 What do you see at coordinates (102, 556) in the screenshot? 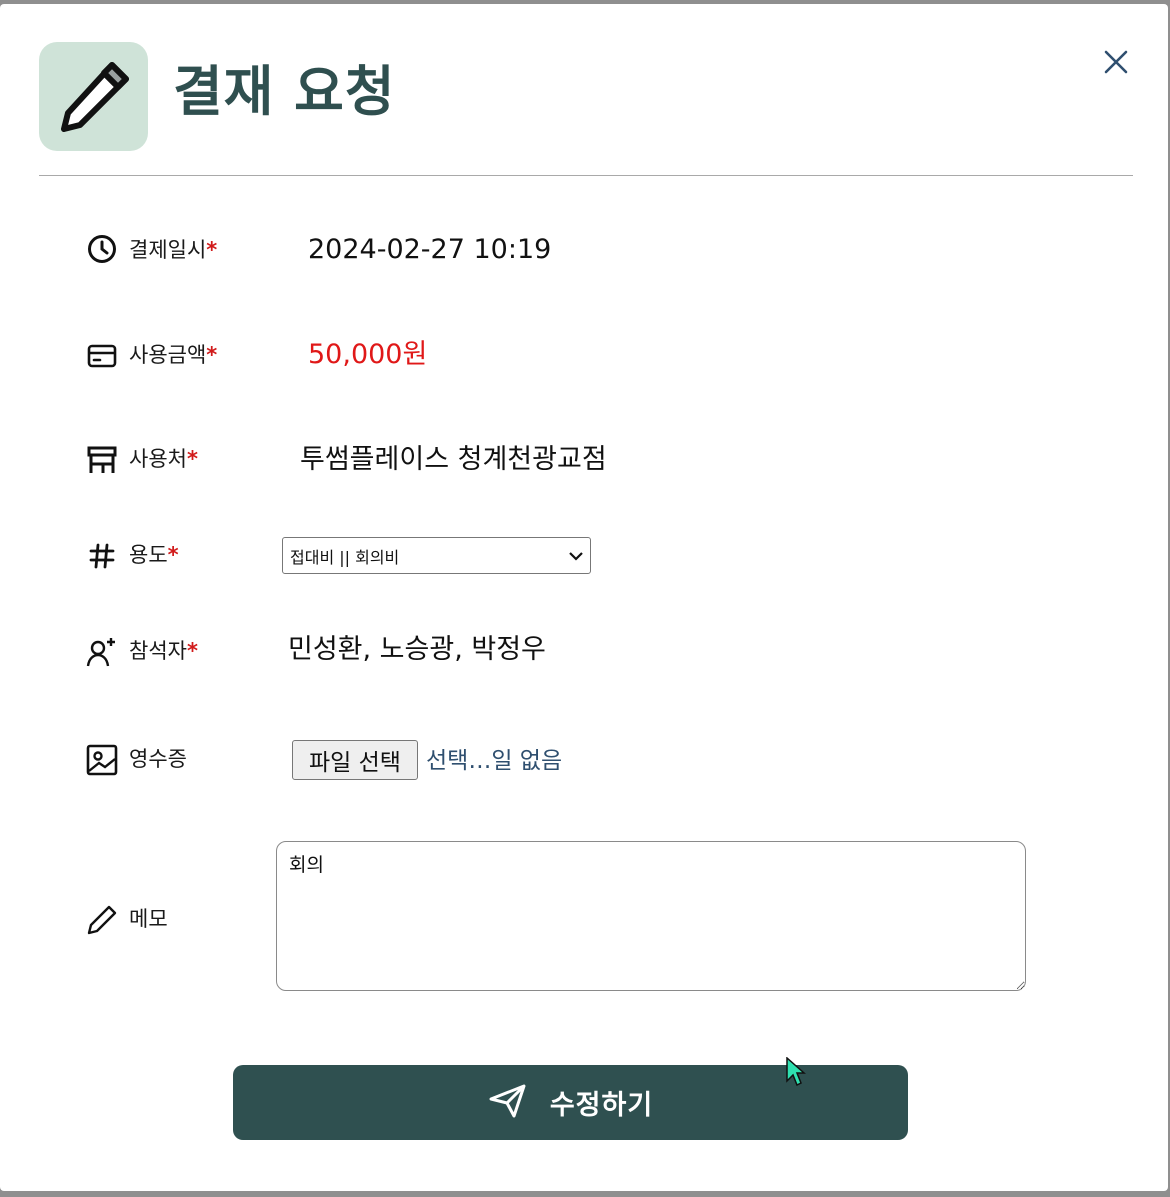
I see `hash-icon` at bounding box center [102, 556].